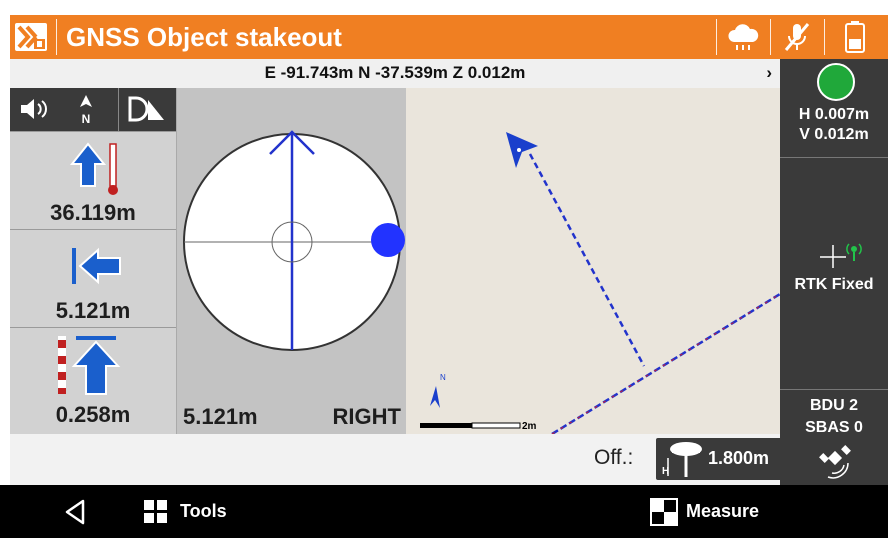 The width and height of the screenshot is (888, 538). What do you see at coordinates (435, 397) in the screenshot?
I see `north-arrow-icon` at bounding box center [435, 397].